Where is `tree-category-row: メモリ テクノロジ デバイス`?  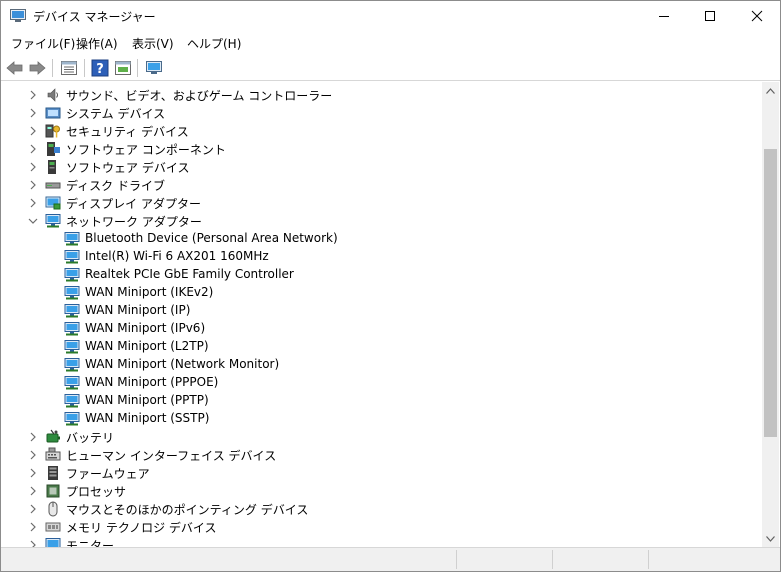 tree-category-row: メモリ テクノロジ デバイス is located at coordinates (381, 527).